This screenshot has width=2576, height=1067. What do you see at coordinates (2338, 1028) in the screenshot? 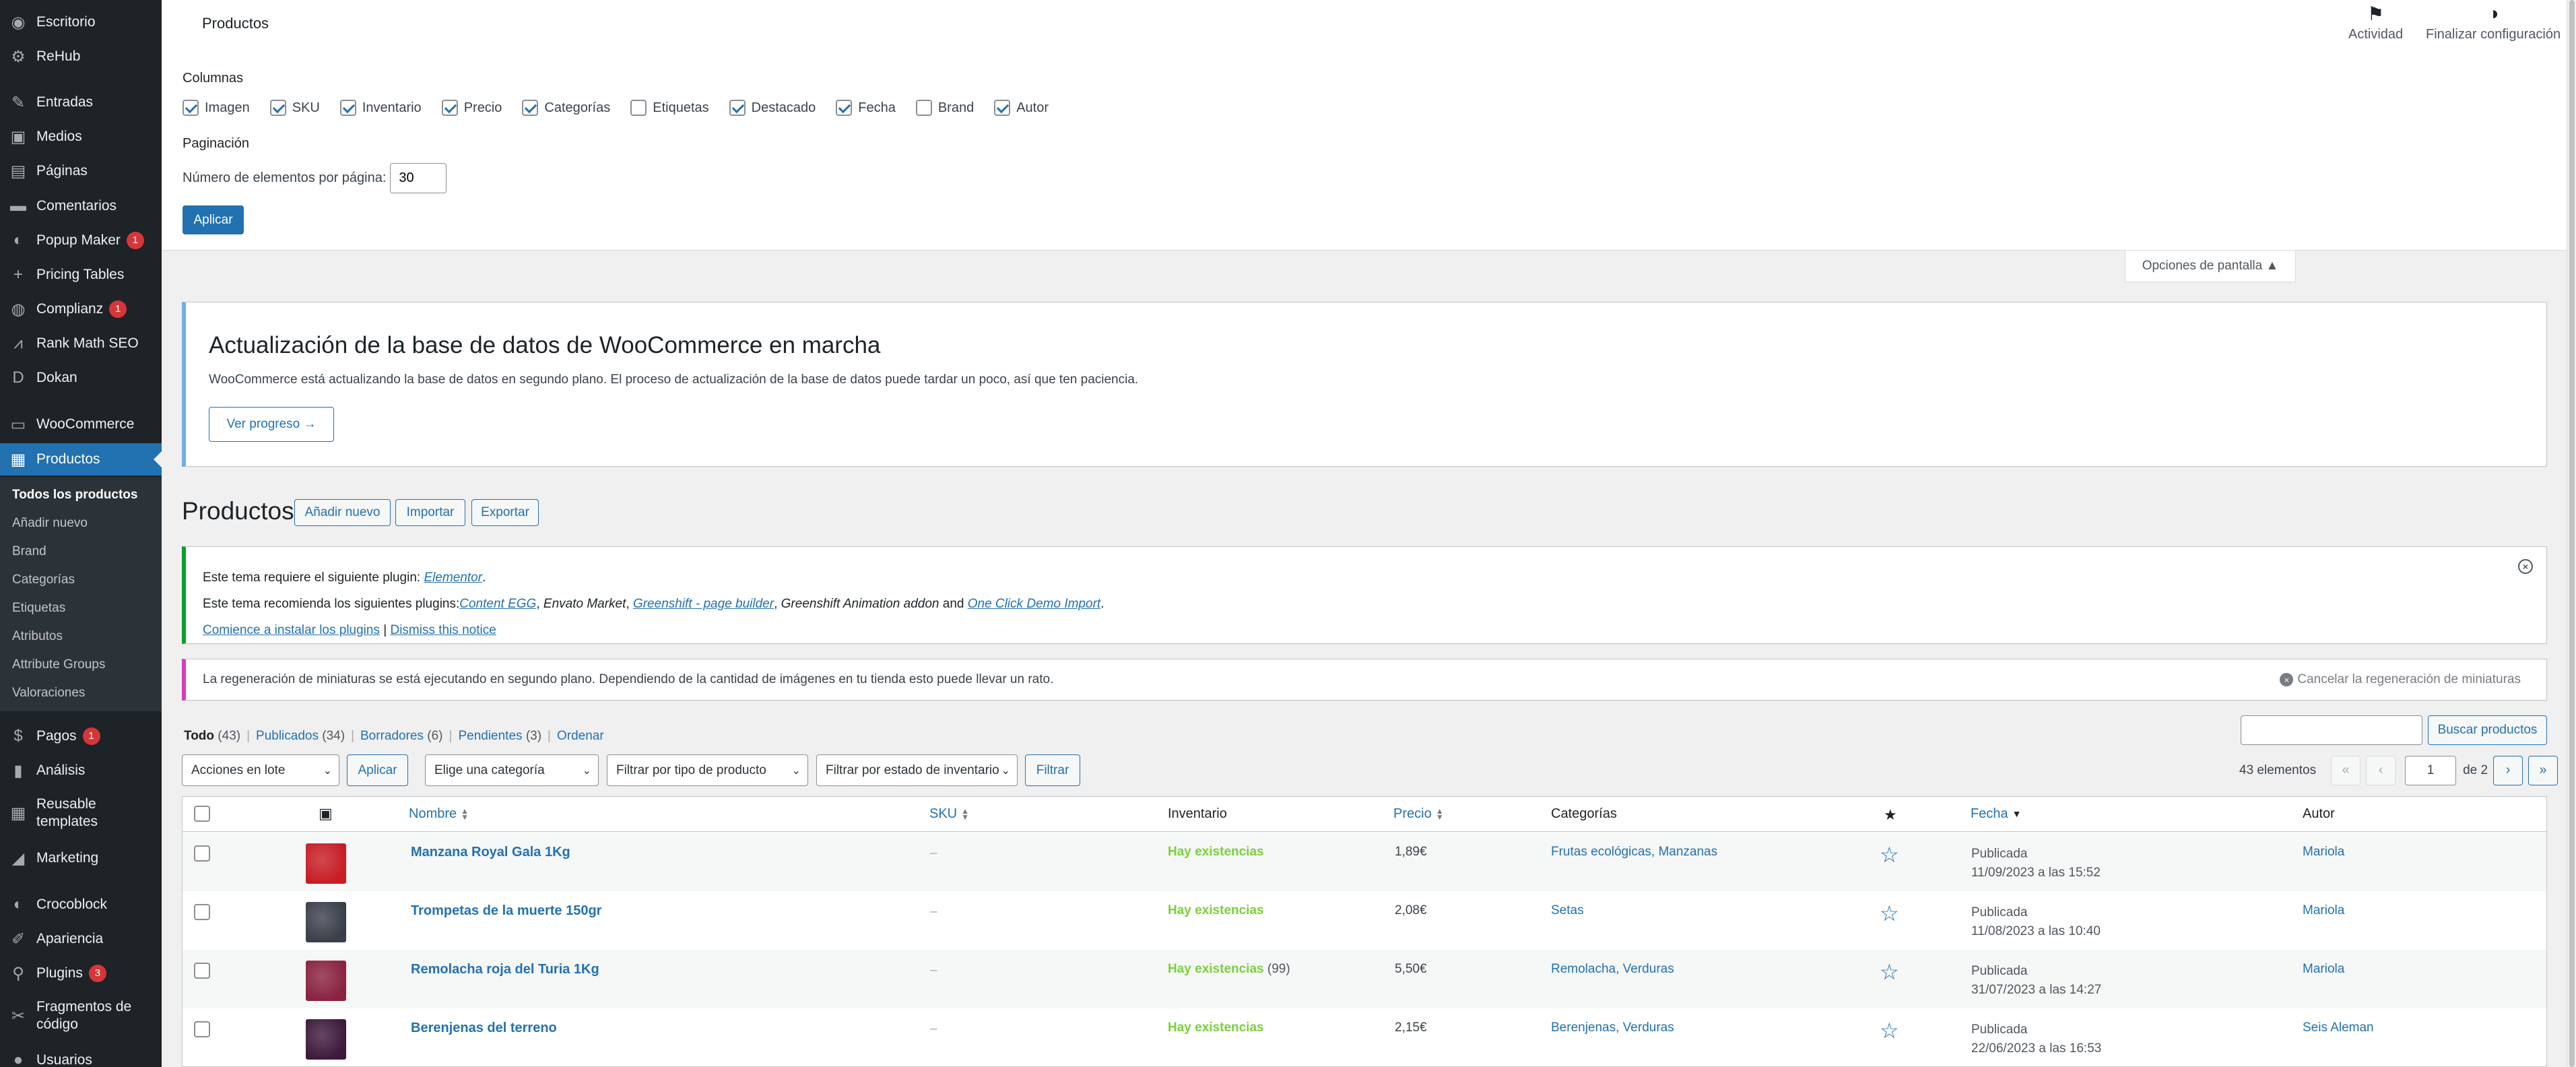
I see `product-author-link: Seis Aleman` at bounding box center [2338, 1028].